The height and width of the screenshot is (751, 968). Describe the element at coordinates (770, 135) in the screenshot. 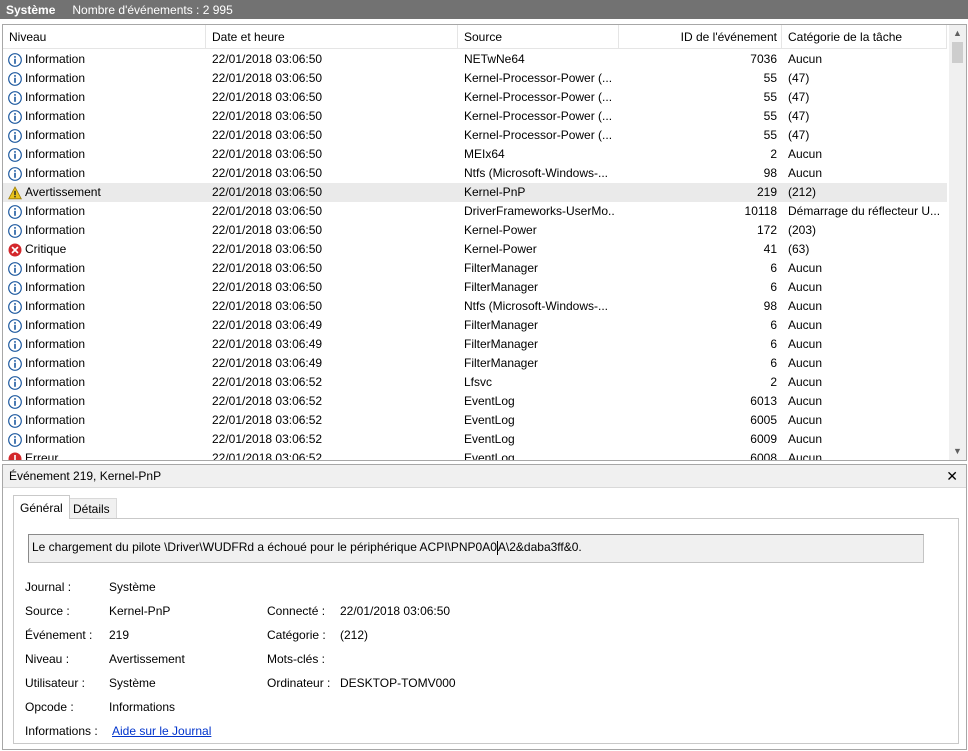

I see `event-id: 55` at that location.